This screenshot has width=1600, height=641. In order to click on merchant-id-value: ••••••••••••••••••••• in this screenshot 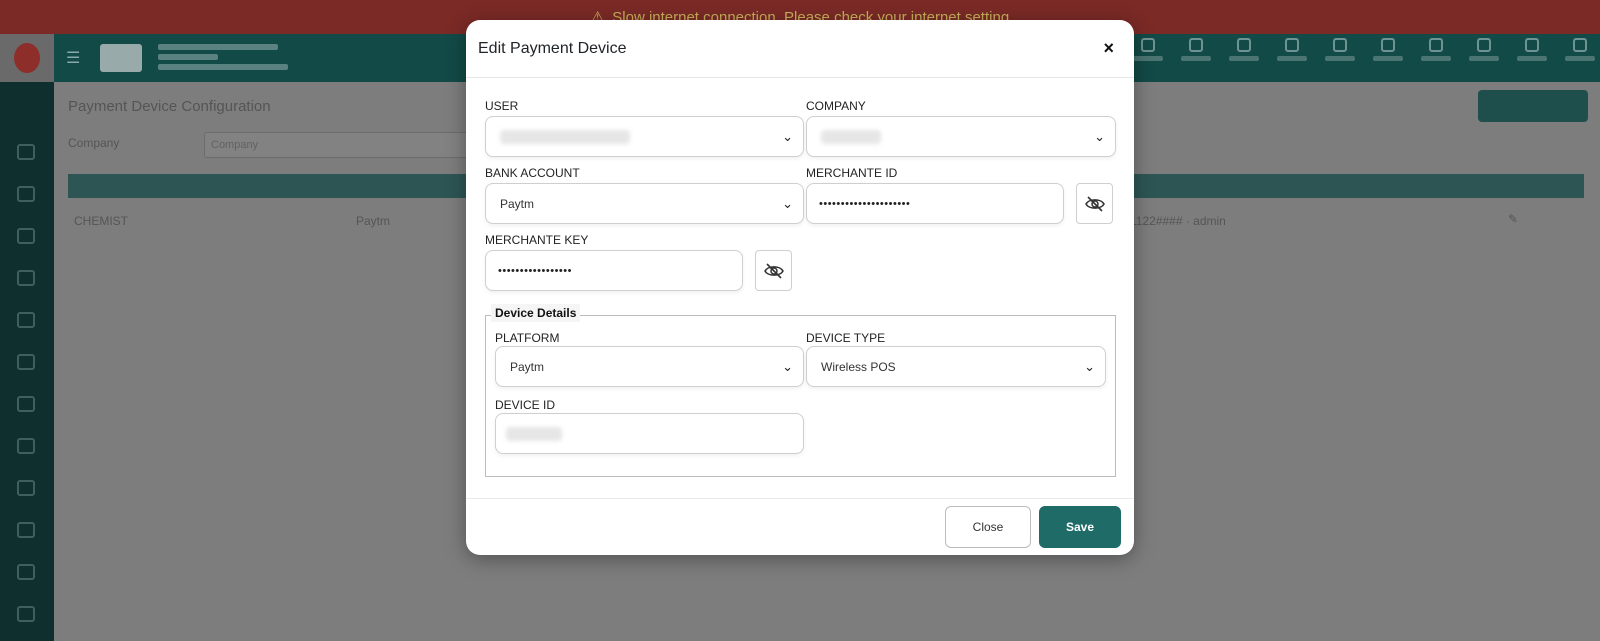, I will do `click(865, 203)`.